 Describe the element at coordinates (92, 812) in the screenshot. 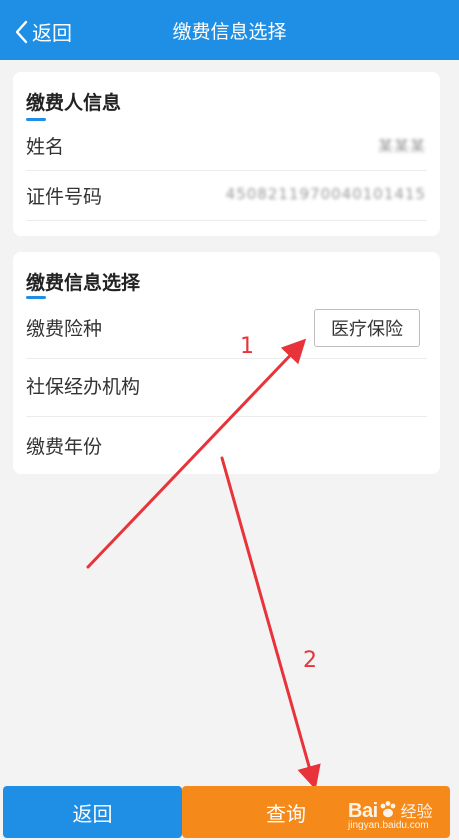

I see `footer-back-button: 返回` at that location.